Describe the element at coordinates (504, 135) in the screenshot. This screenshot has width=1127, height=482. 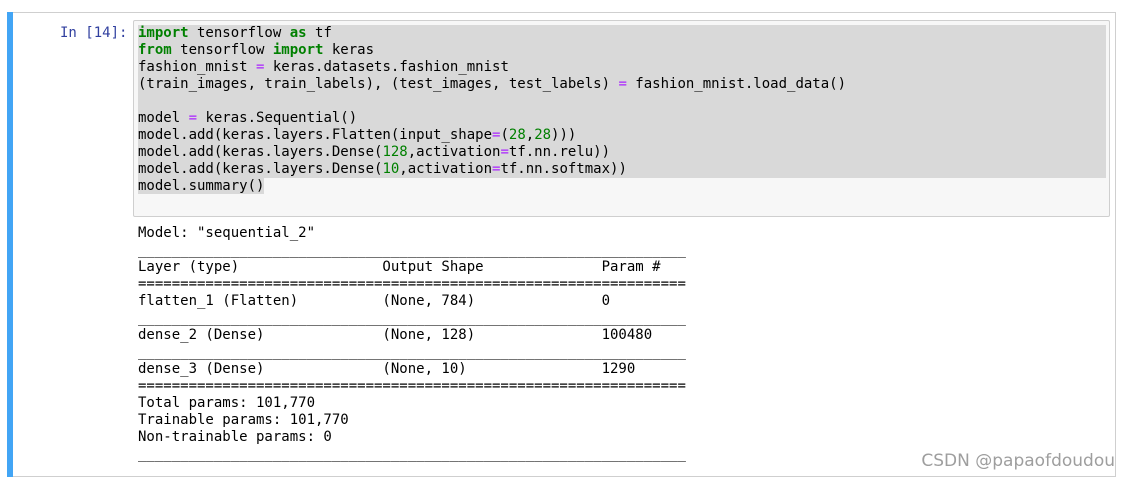
I see `code-token: (` at that location.